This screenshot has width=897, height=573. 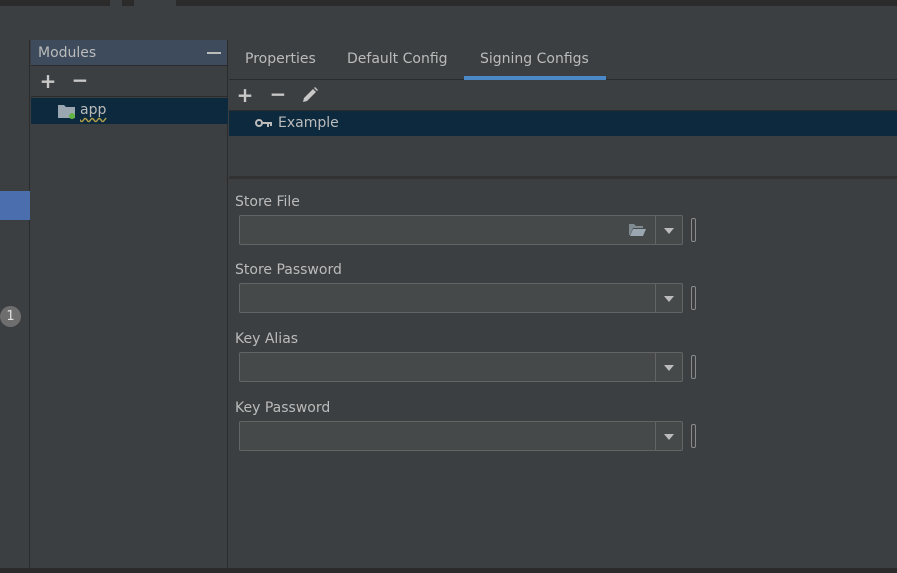 I want to click on key-password-label: Key Password, so click(x=283, y=408).